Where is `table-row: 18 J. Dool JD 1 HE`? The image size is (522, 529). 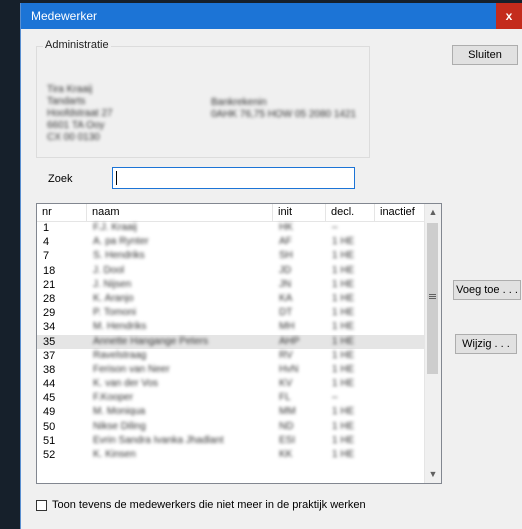 table-row: 18 J. Dool JD 1 HE is located at coordinates (231, 271).